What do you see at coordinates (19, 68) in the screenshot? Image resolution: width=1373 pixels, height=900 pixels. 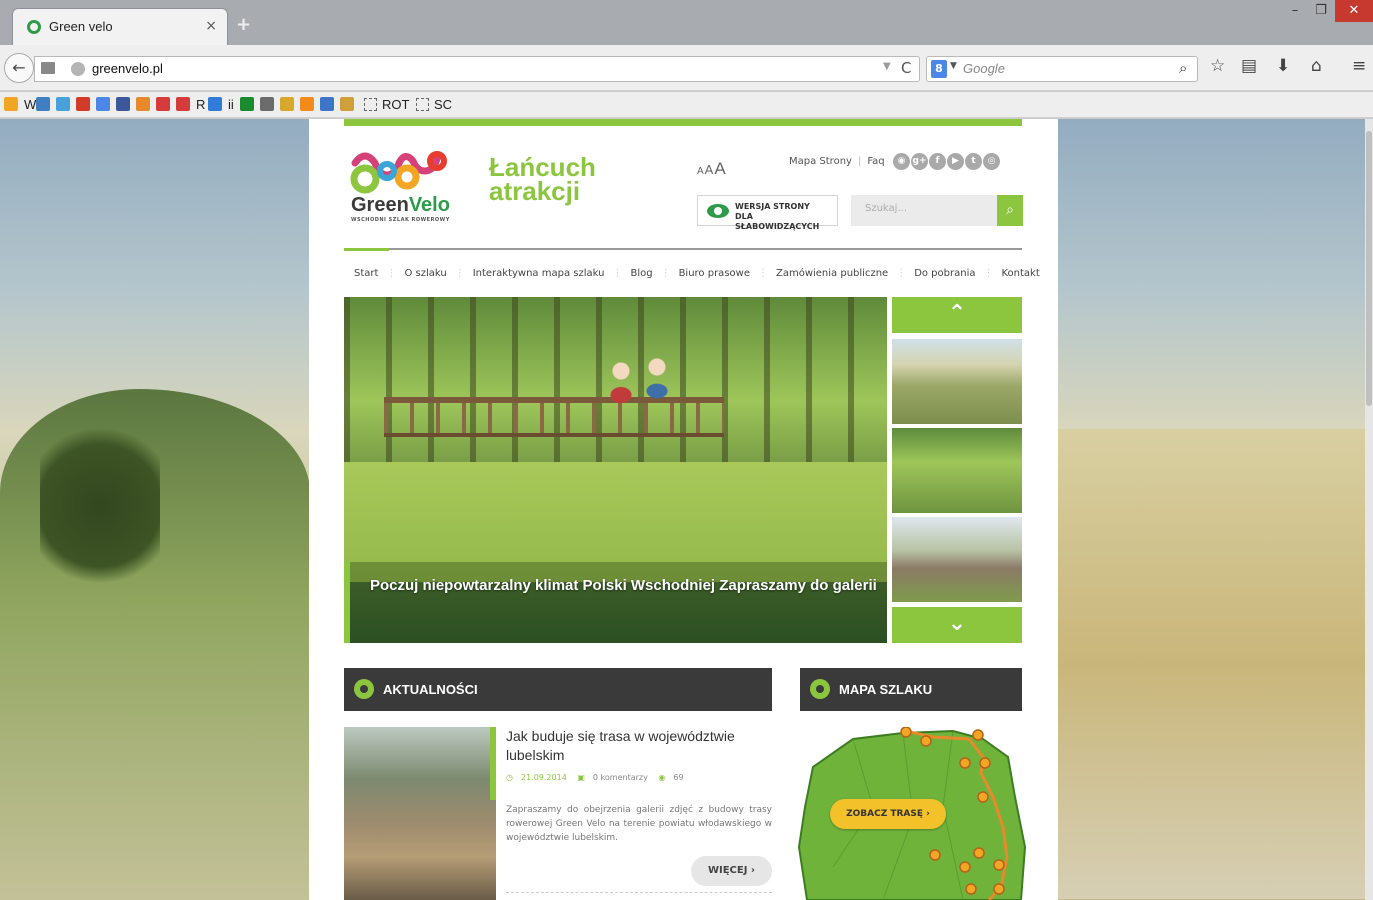 I see `back-button: ←` at bounding box center [19, 68].